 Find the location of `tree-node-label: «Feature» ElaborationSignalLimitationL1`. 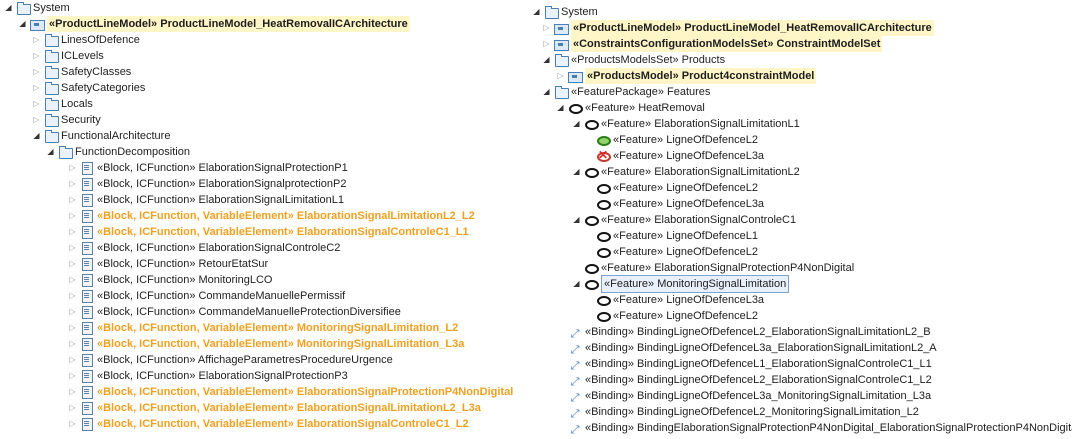

tree-node-label: «Feature» ElaborationSignalLimitationL1 is located at coordinates (700, 124).